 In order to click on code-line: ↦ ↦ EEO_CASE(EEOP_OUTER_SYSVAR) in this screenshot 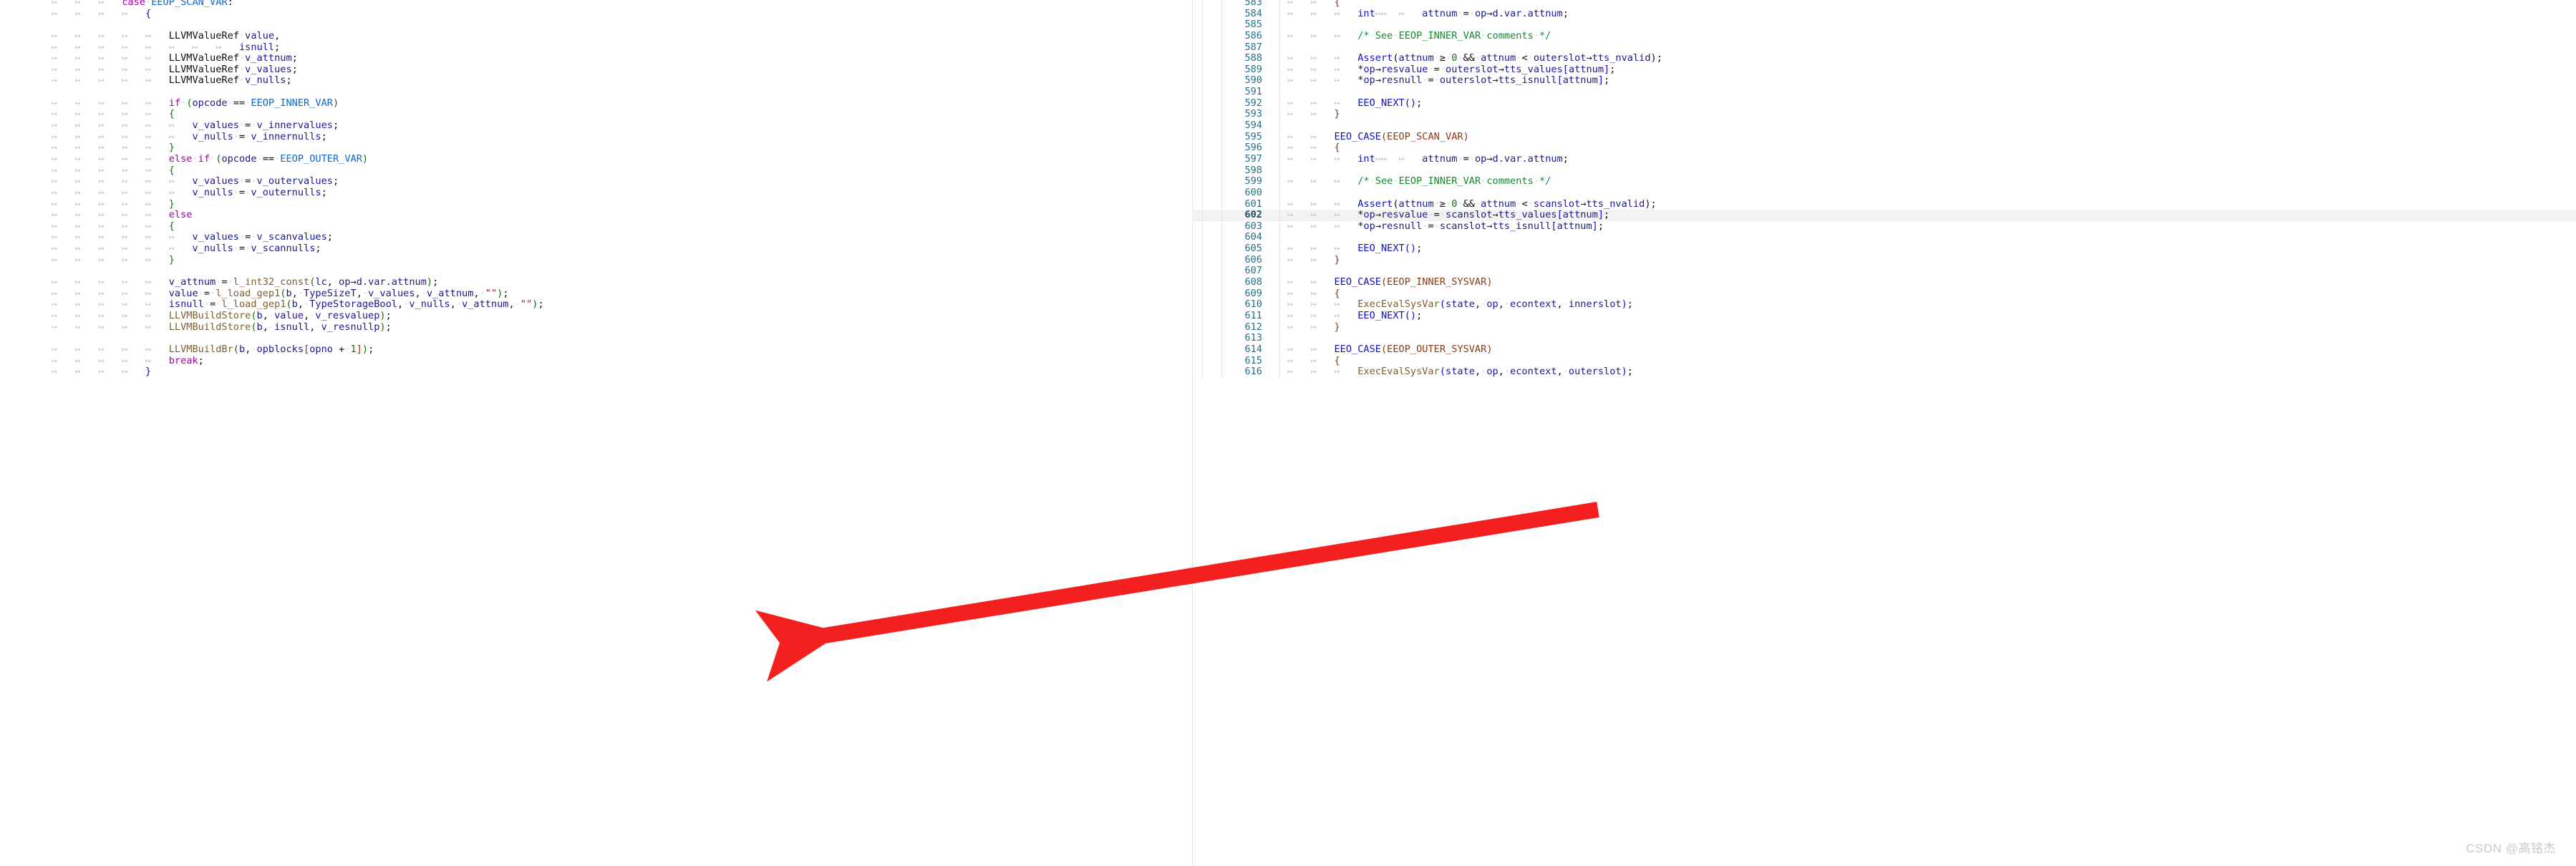, I will do `click(1928, 350)`.